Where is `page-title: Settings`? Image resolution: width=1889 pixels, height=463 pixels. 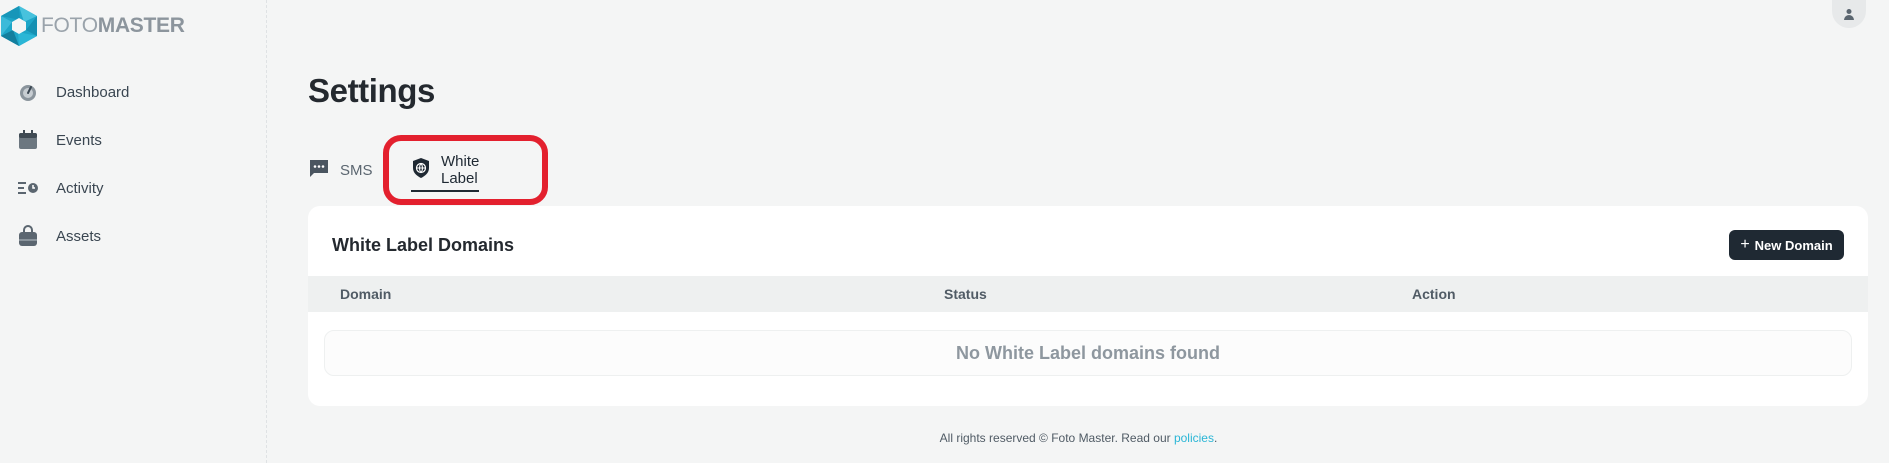 page-title: Settings is located at coordinates (371, 90).